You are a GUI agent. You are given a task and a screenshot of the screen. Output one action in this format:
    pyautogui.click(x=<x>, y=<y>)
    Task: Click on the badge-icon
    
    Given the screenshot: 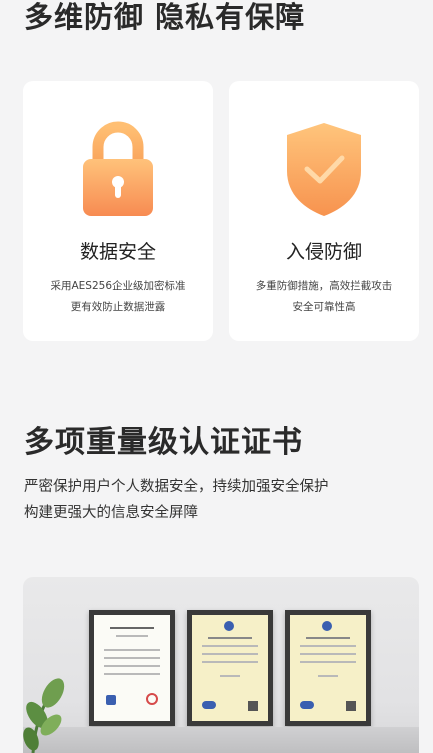 What is the action you would take?
    pyautogui.click(x=111, y=700)
    